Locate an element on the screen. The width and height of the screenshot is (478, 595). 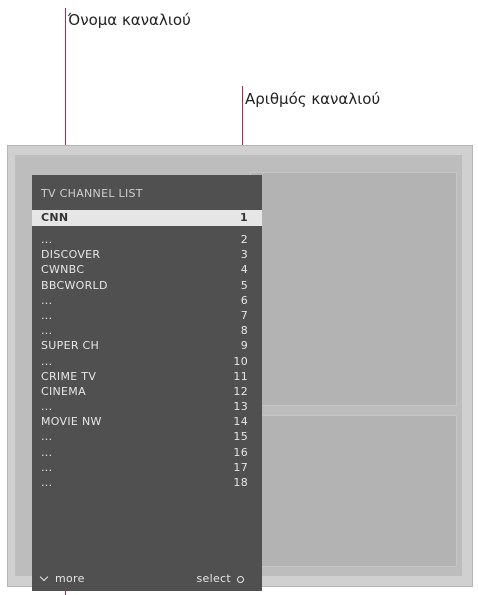
channel-number: 15 is located at coordinates (240, 437).